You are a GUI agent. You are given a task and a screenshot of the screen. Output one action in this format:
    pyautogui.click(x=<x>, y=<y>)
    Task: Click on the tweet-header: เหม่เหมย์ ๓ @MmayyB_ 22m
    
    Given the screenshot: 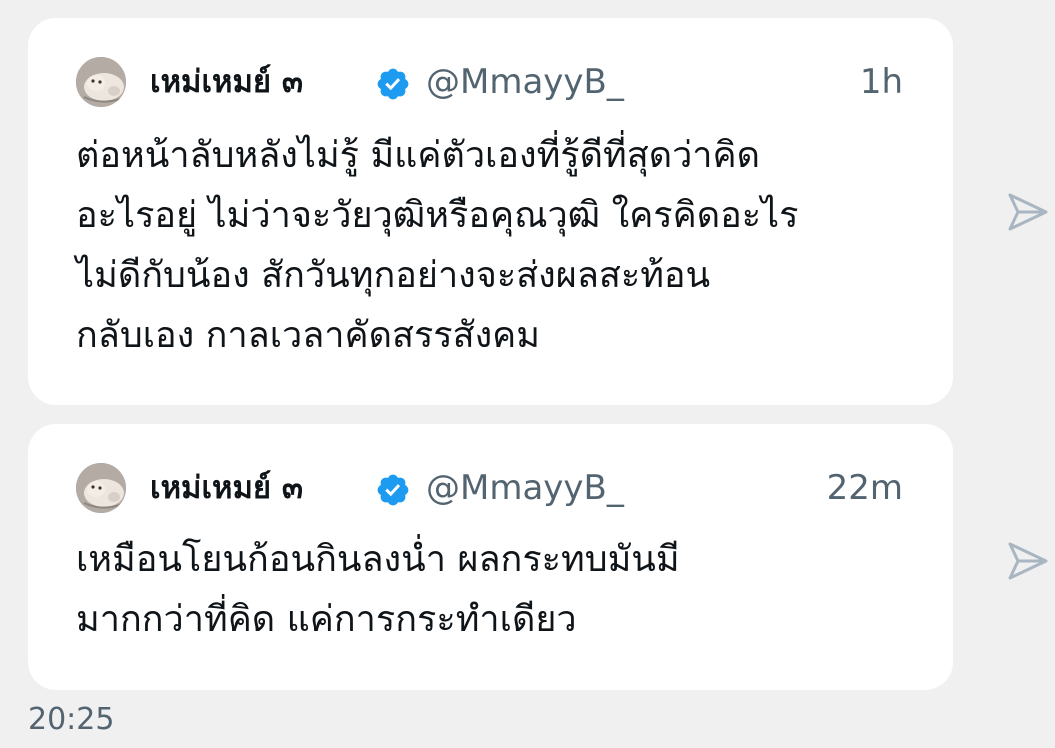 What is the action you would take?
    pyautogui.click(x=489, y=488)
    